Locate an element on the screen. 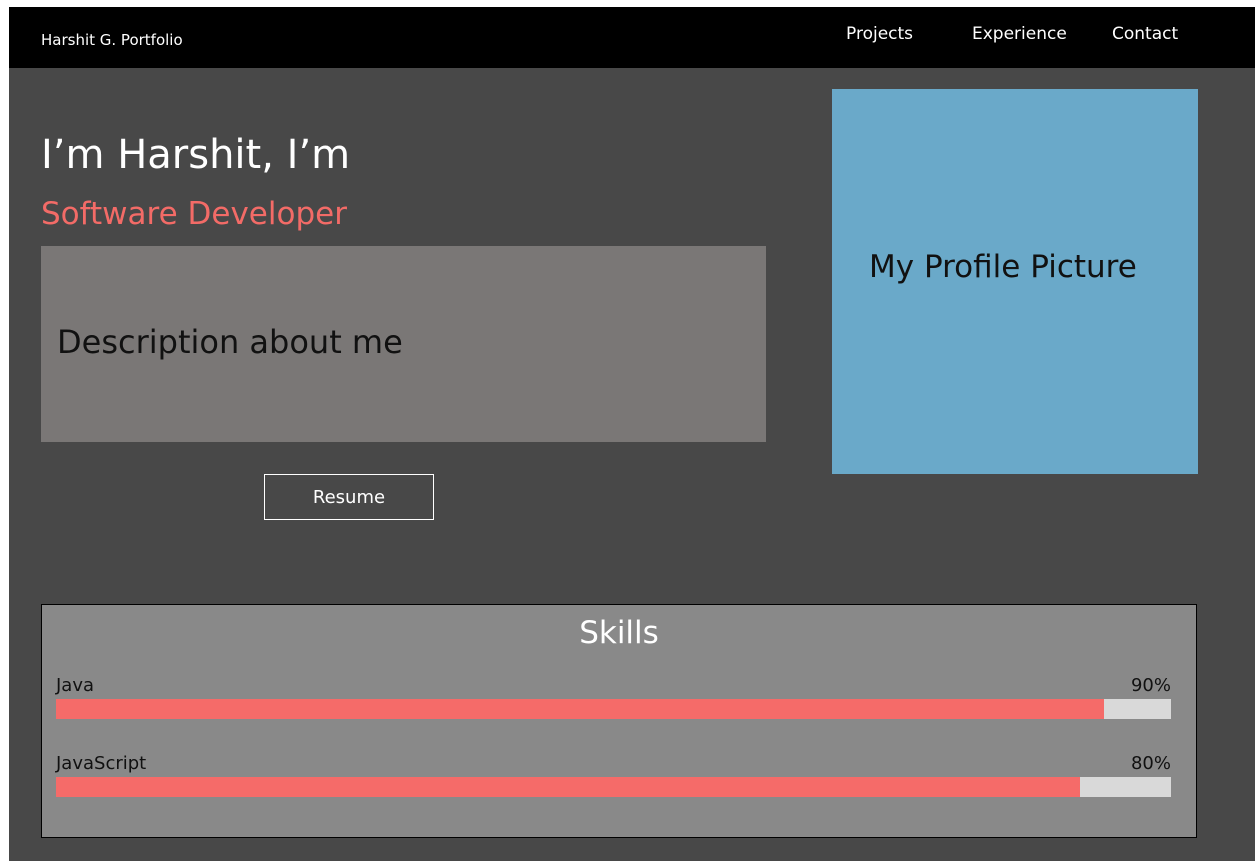 Image resolution: width=1255 pixels, height=861 pixels. skill-percent: 80% is located at coordinates (1150, 763).